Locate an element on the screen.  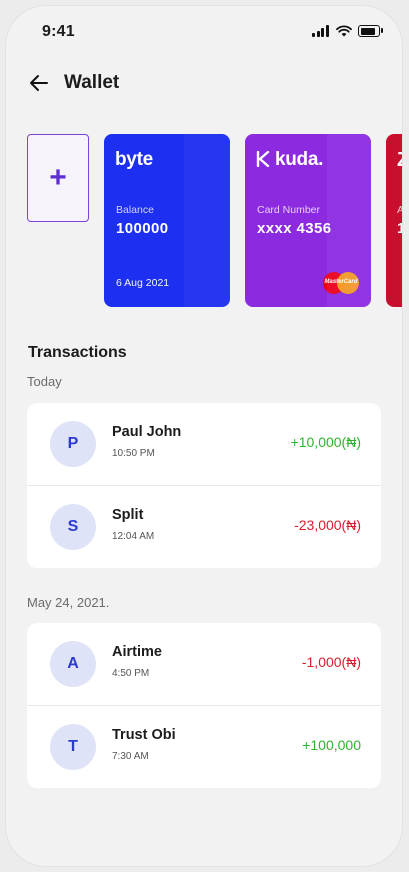
card-balance-label: Balance is located at coordinates (135, 210).